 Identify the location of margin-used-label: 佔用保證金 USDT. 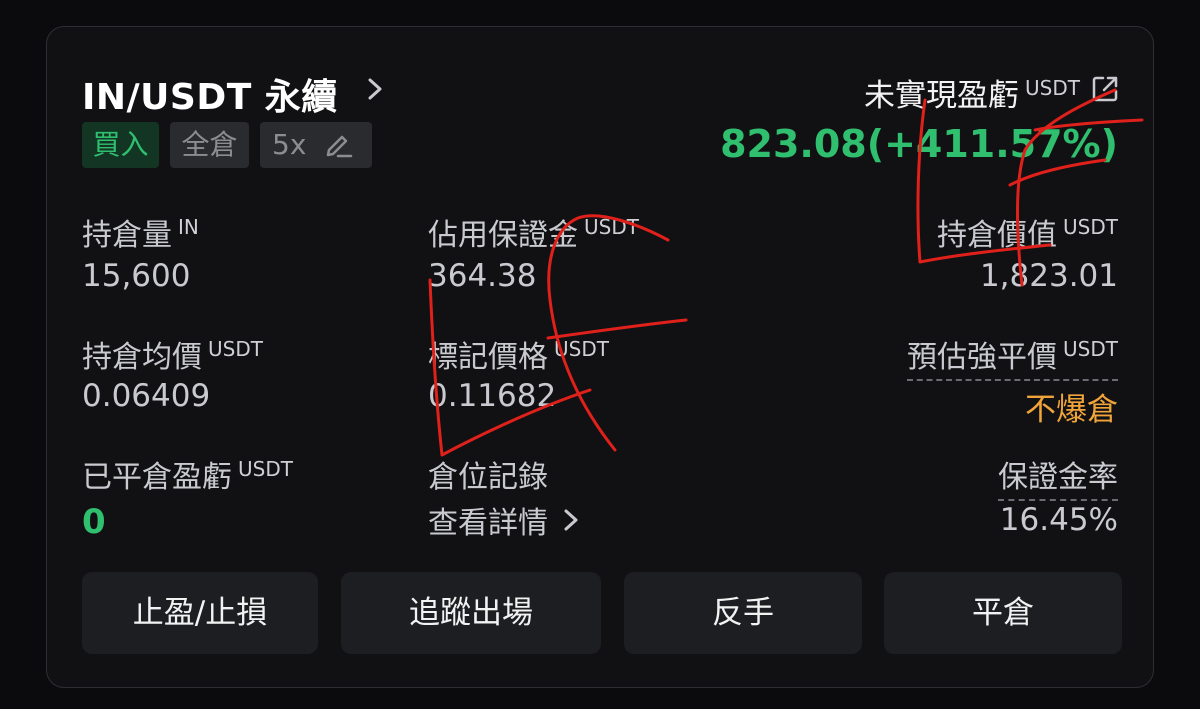
(533, 234).